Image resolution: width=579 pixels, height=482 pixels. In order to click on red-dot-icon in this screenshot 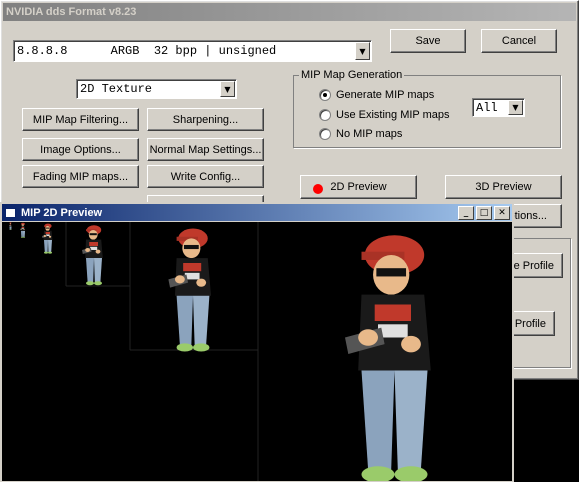, I will do `click(318, 189)`.